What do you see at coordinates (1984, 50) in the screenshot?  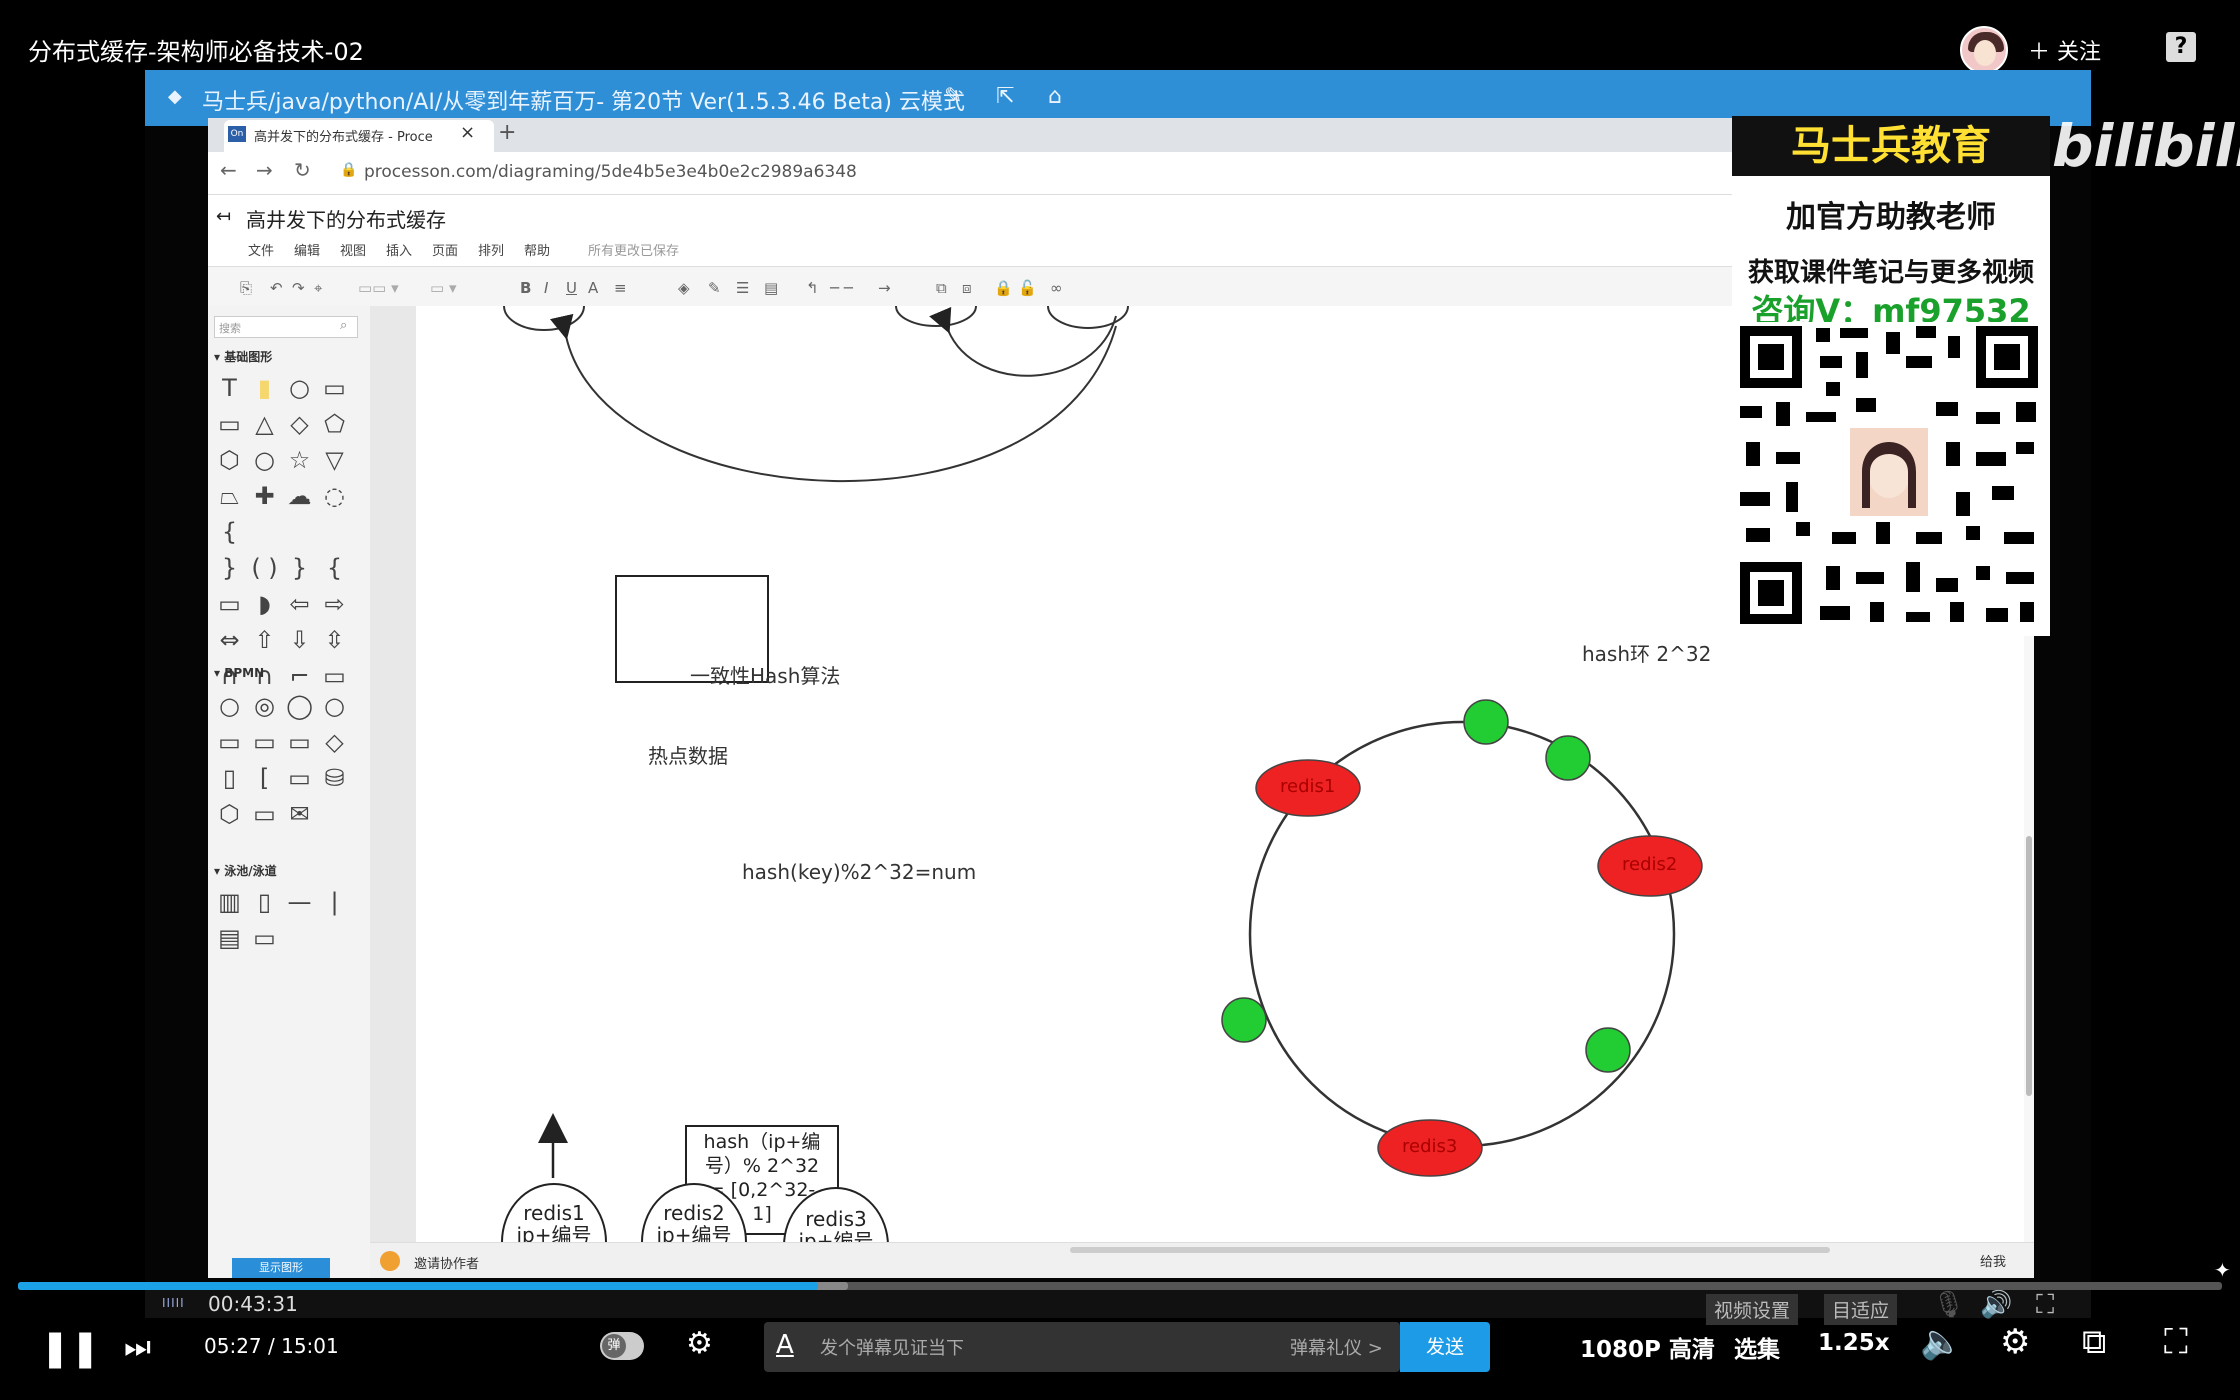 I see `uploader-avatar` at bounding box center [1984, 50].